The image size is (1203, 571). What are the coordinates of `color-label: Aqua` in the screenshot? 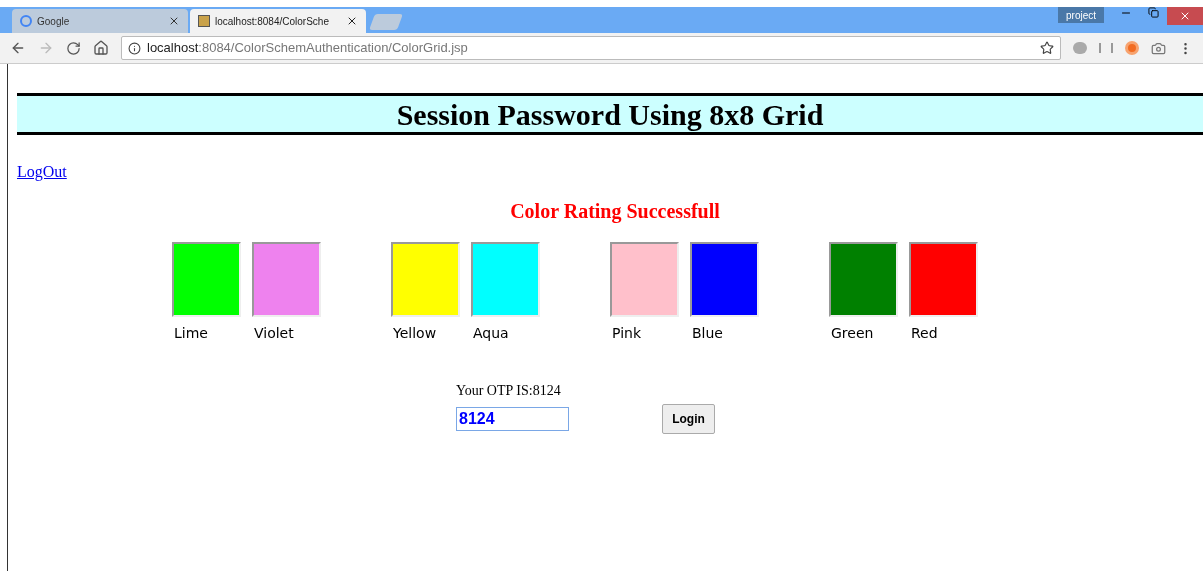 It's located at (491, 333).